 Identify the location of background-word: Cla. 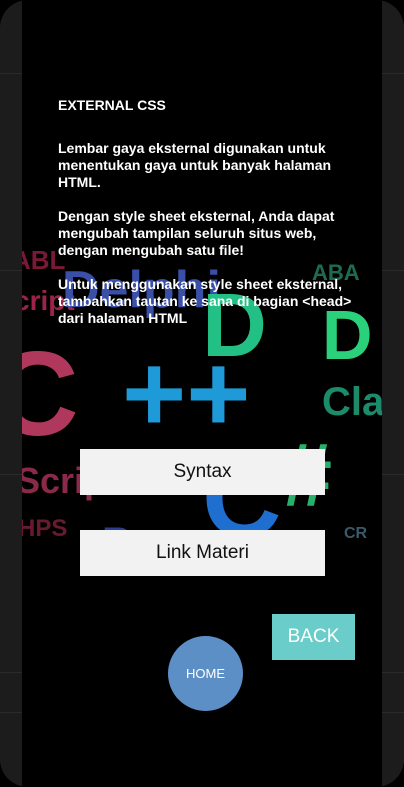
(352, 402).